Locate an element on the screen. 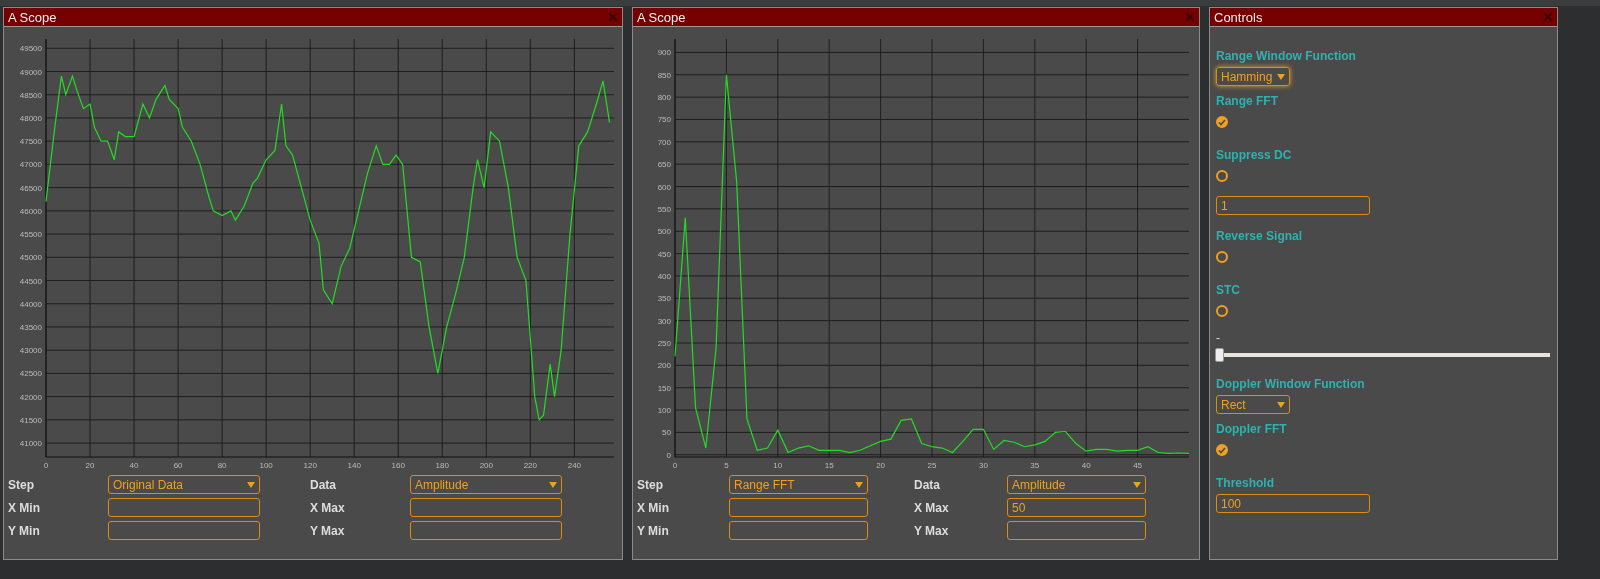  axis-tick-label: 750 is located at coordinates (664, 120).